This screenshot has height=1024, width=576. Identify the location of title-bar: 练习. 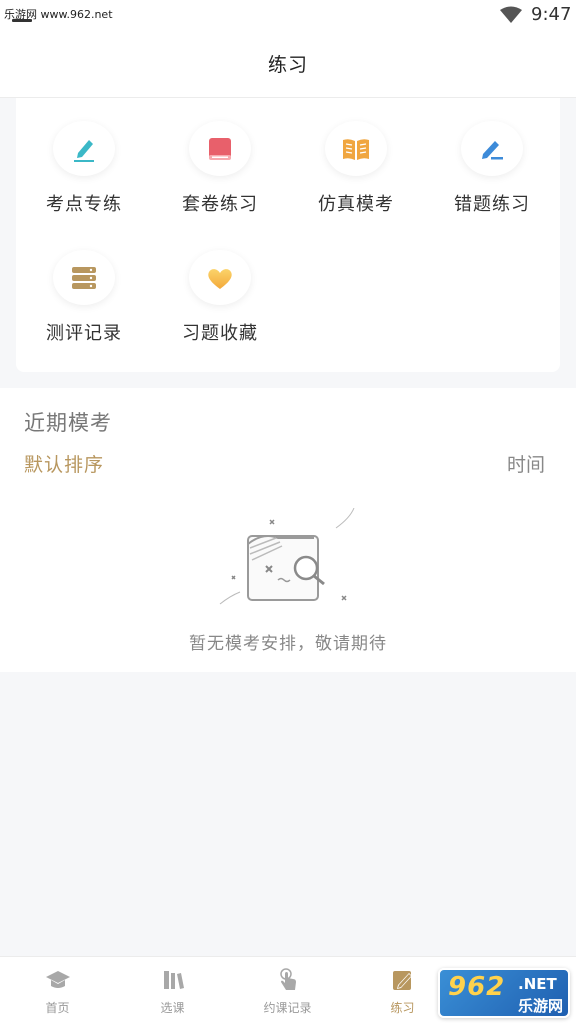
(288, 64).